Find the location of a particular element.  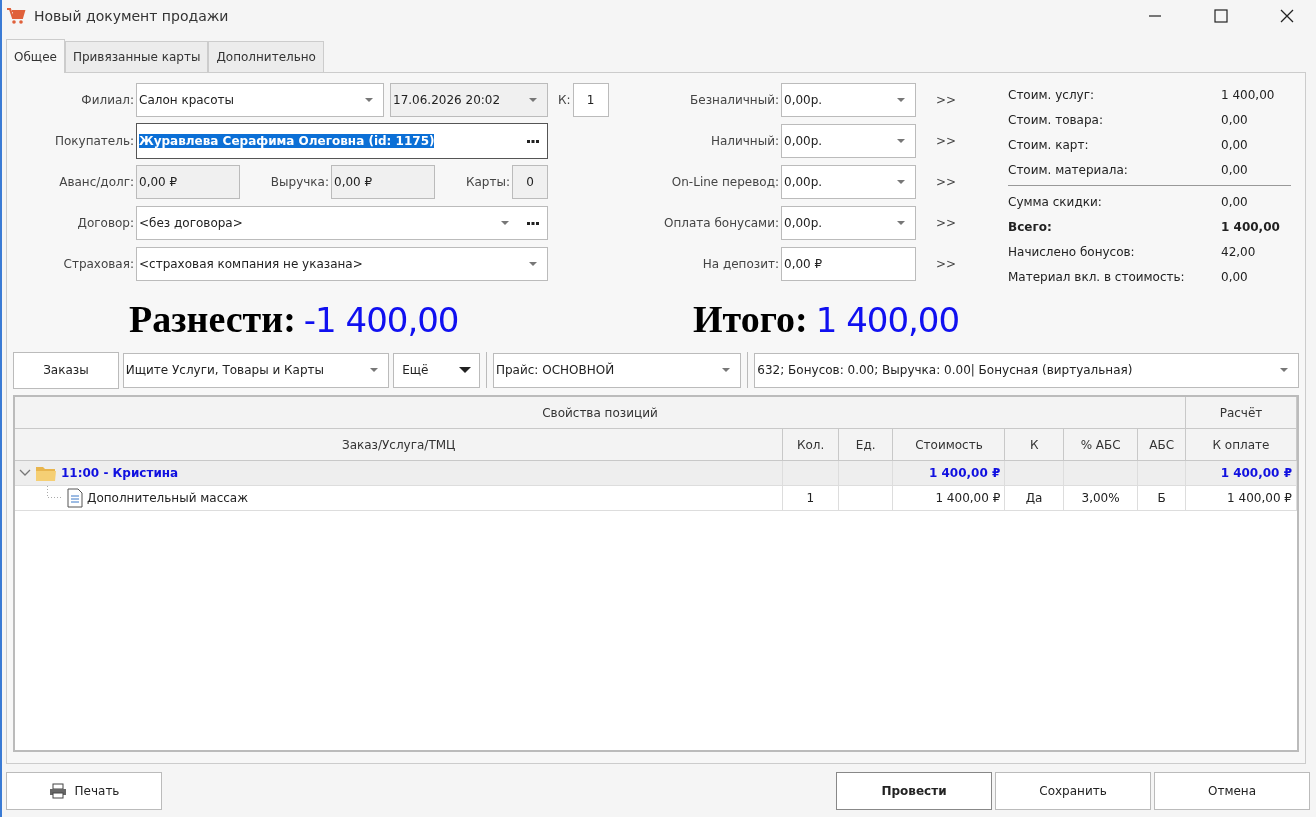

total-value: 1 400,00 is located at coordinates (887, 320).